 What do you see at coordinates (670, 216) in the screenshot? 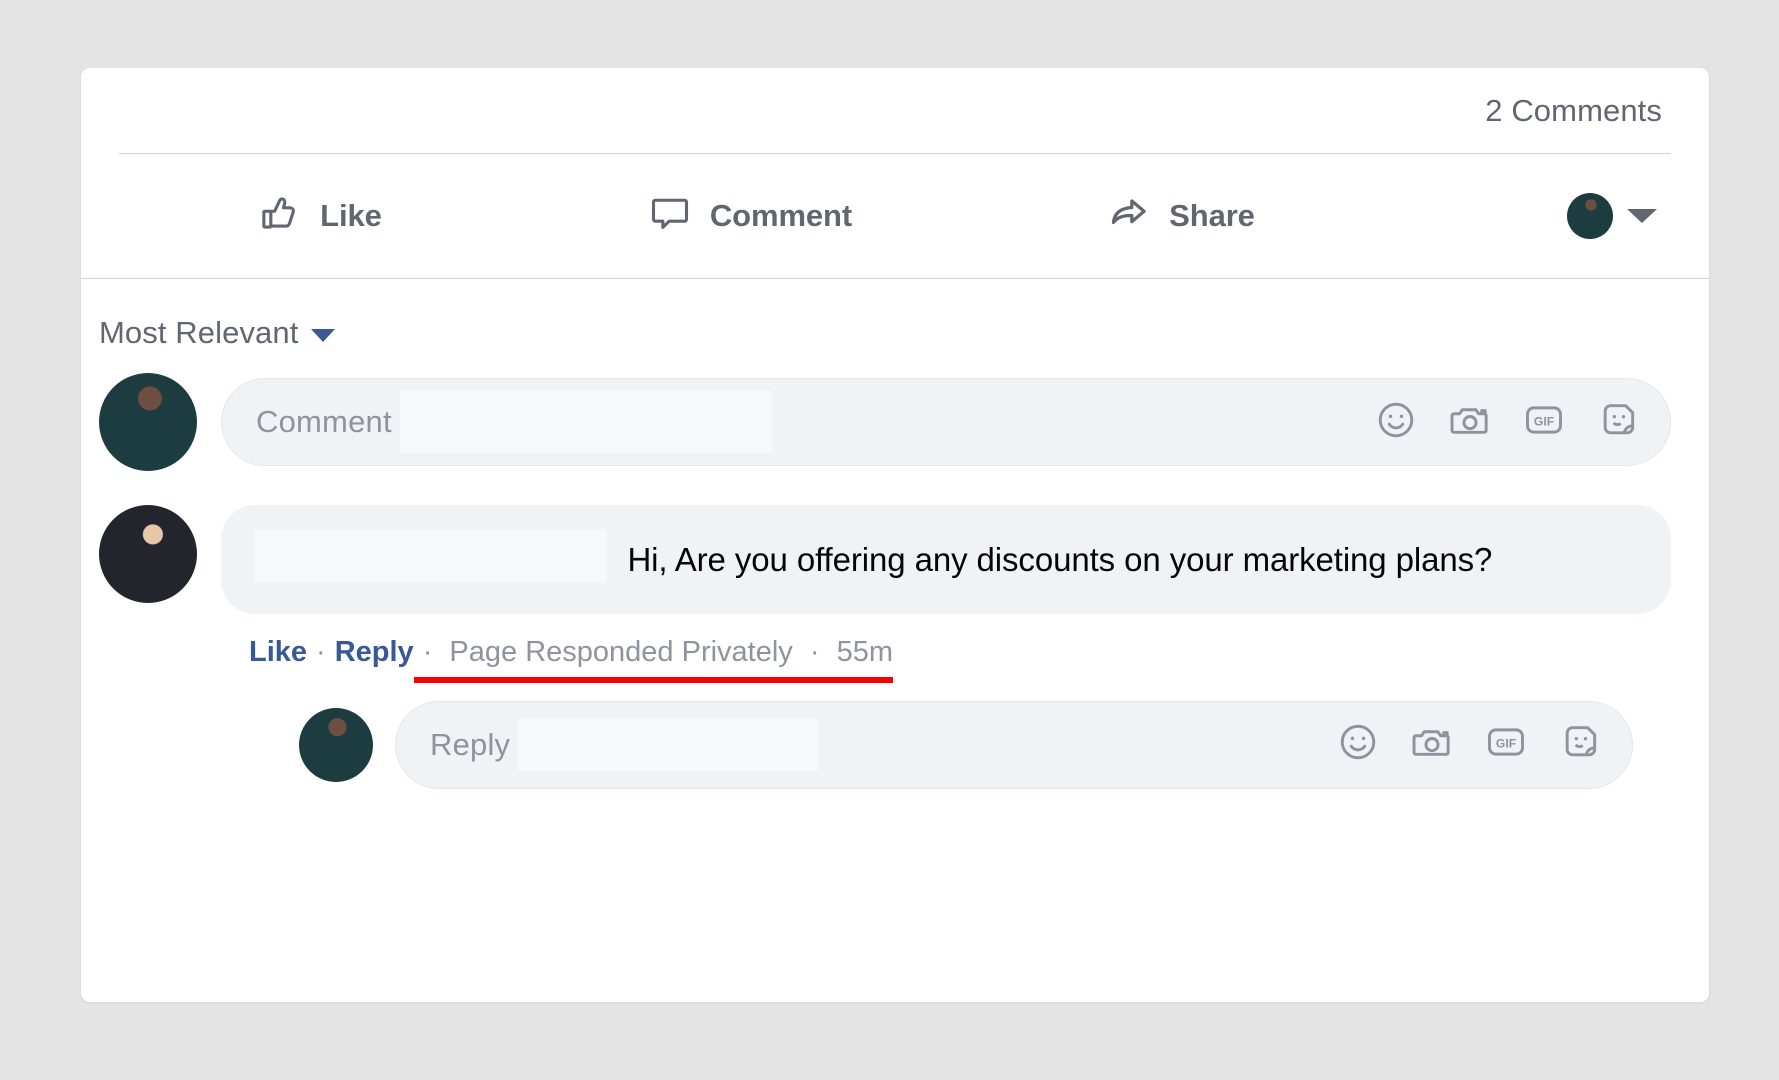
I see `comment-bubble-icon` at bounding box center [670, 216].